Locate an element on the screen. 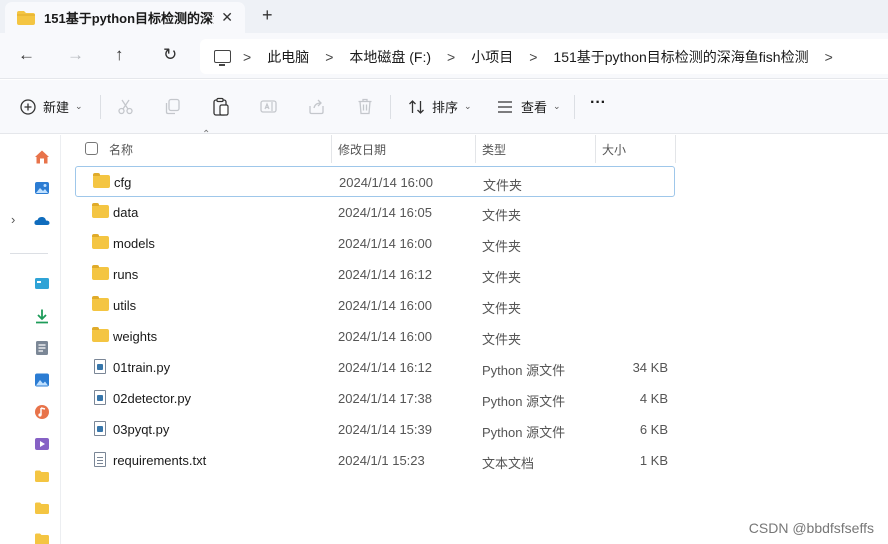  rename-icon is located at coordinates (268, 106).